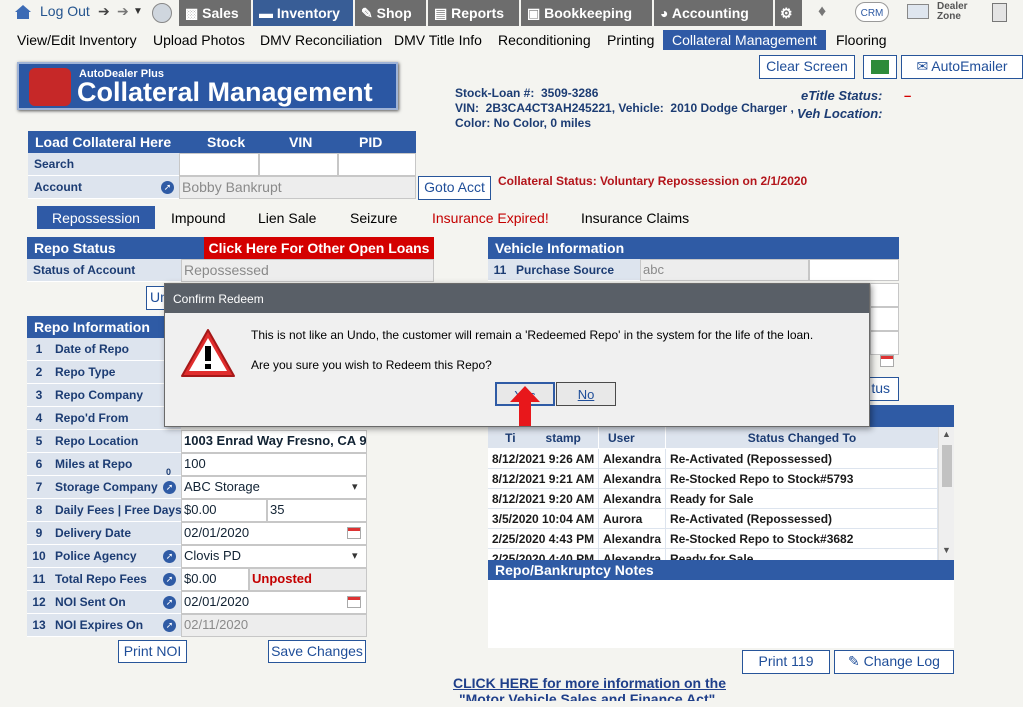 This screenshot has width=1023, height=707. I want to click on goto-acct-button: Goto Acct, so click(454, 188).